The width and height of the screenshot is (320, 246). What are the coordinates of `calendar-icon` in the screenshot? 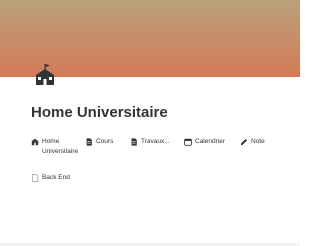 It's located at (188, 142).